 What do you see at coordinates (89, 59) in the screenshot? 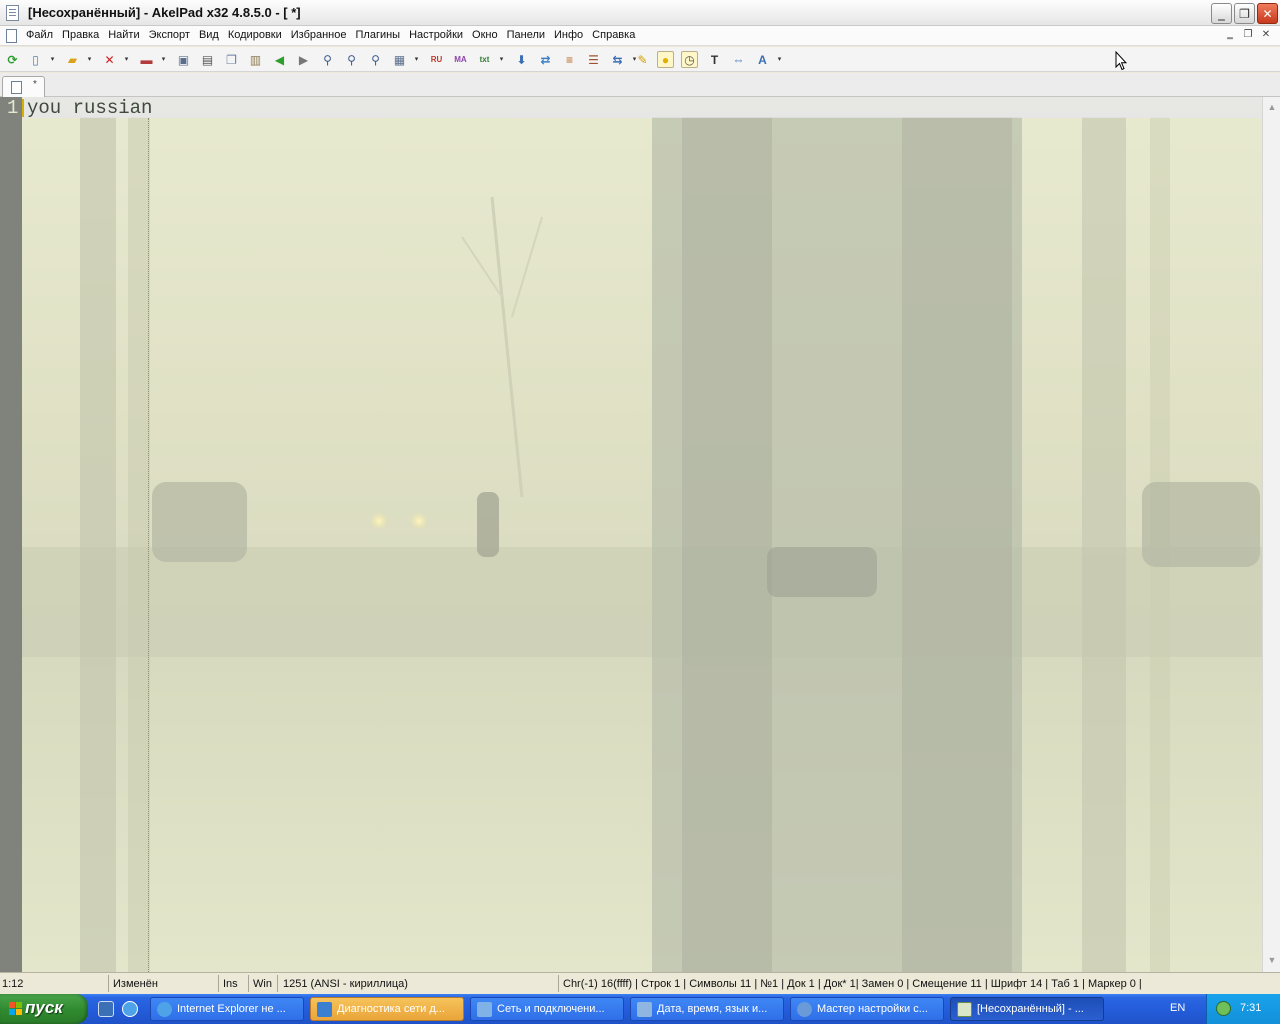
I see `open-folder-dropdown-icon: ▾` at bounding box center [89, 59].